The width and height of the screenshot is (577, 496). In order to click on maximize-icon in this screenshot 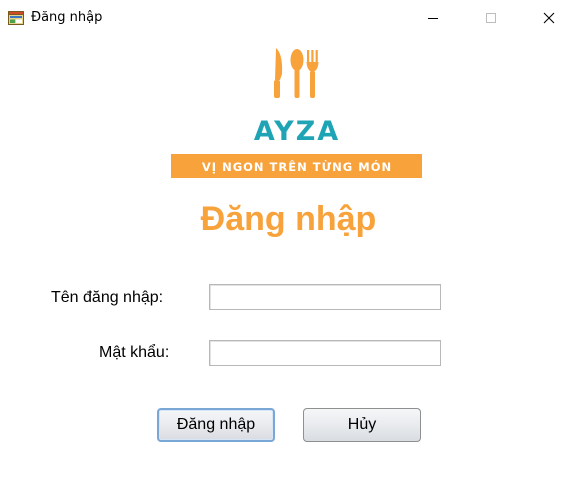, I will do `click(491, 18)`.